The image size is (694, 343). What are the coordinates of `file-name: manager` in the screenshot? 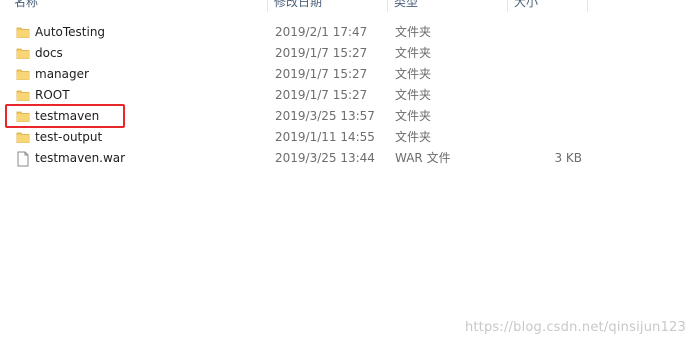 It's located at (62, 74).